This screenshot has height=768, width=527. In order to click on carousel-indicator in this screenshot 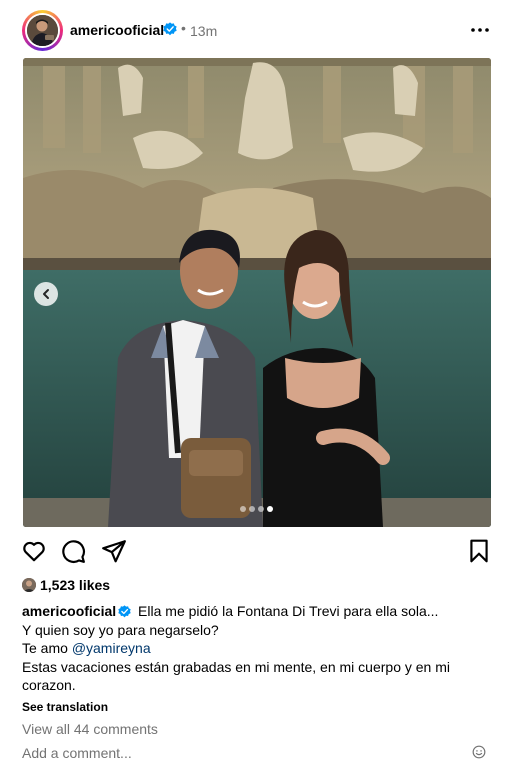, I will do `click(256, 509)`.